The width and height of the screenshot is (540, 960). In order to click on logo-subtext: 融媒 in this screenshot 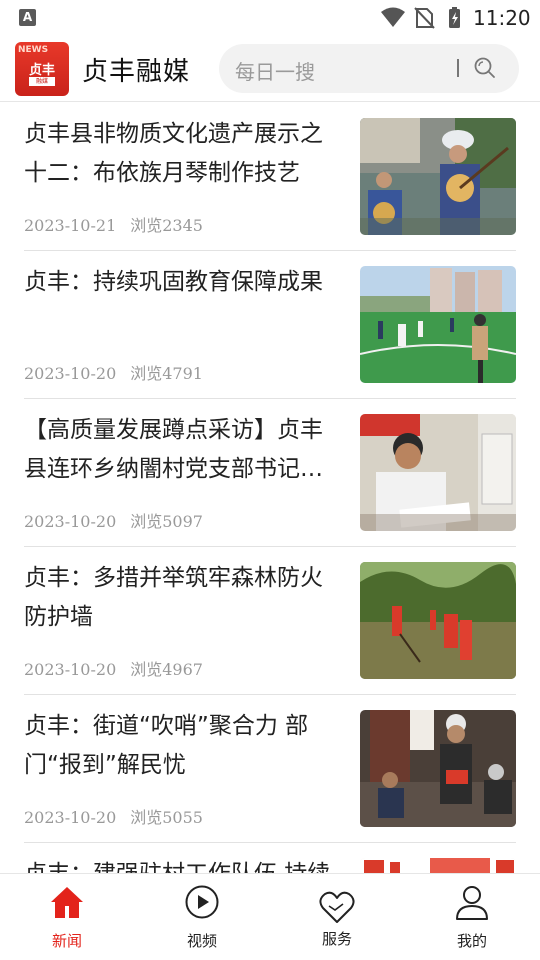, I will do `click(42, 81)`.